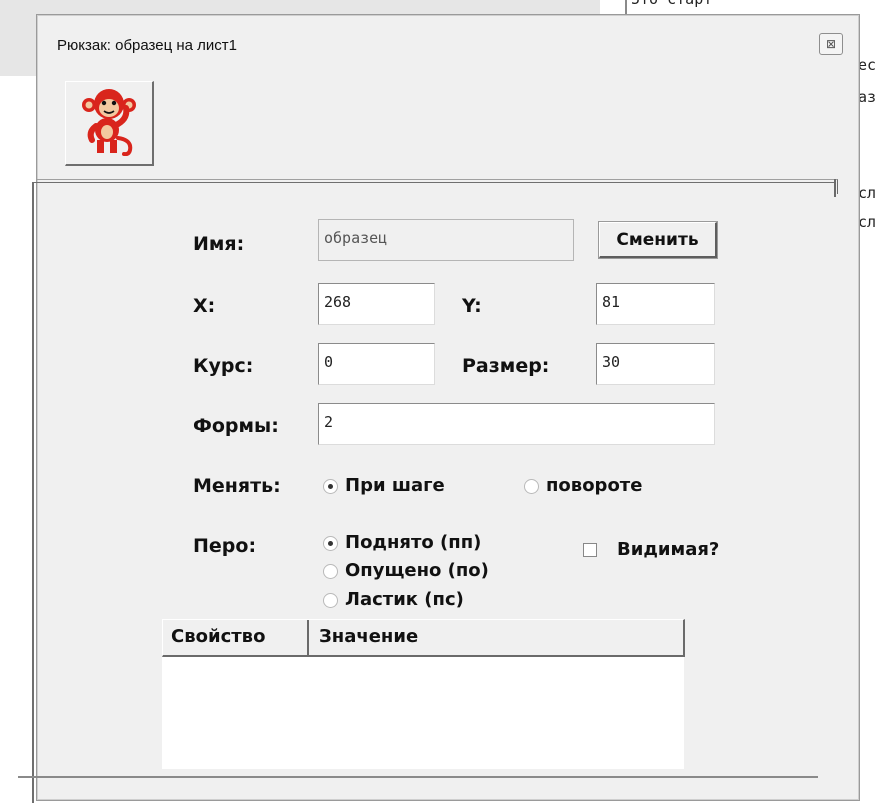  Describe the element at coordinates (413, 542) in the screenshot. I see `pen-up-label: Поднято (пп)` at that location.